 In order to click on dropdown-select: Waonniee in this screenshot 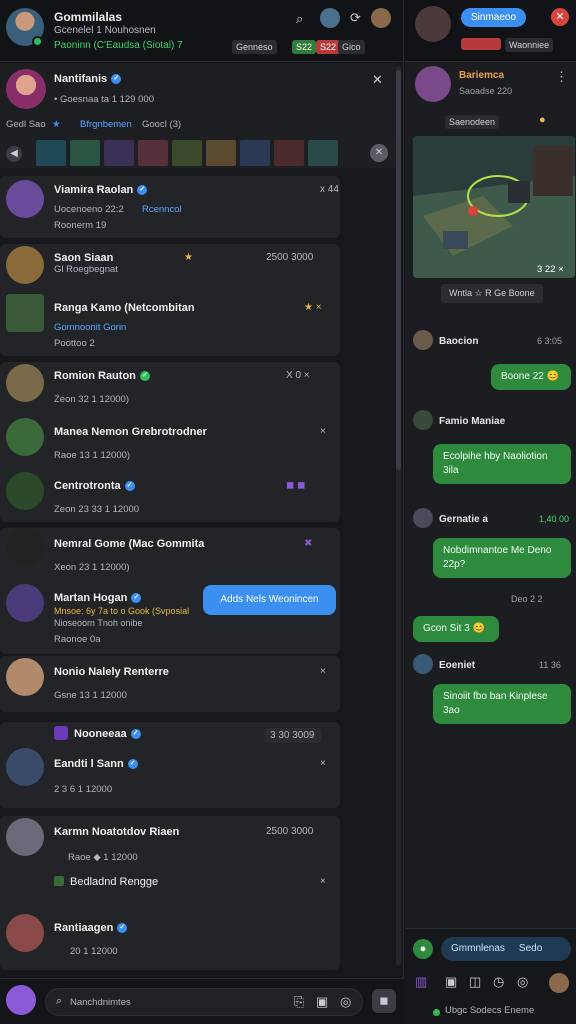, I will do `click(529, 45)`.